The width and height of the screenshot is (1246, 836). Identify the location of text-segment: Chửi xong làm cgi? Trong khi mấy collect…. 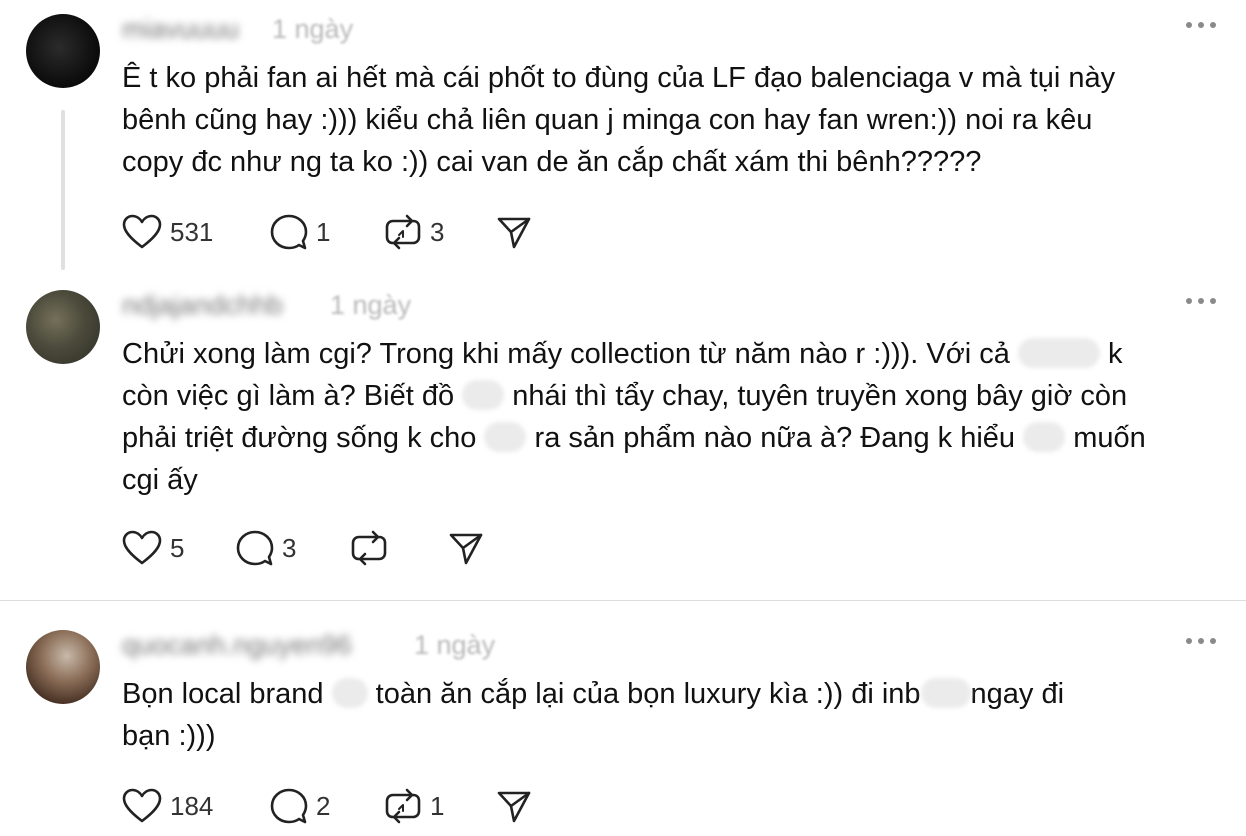
(566, 354).